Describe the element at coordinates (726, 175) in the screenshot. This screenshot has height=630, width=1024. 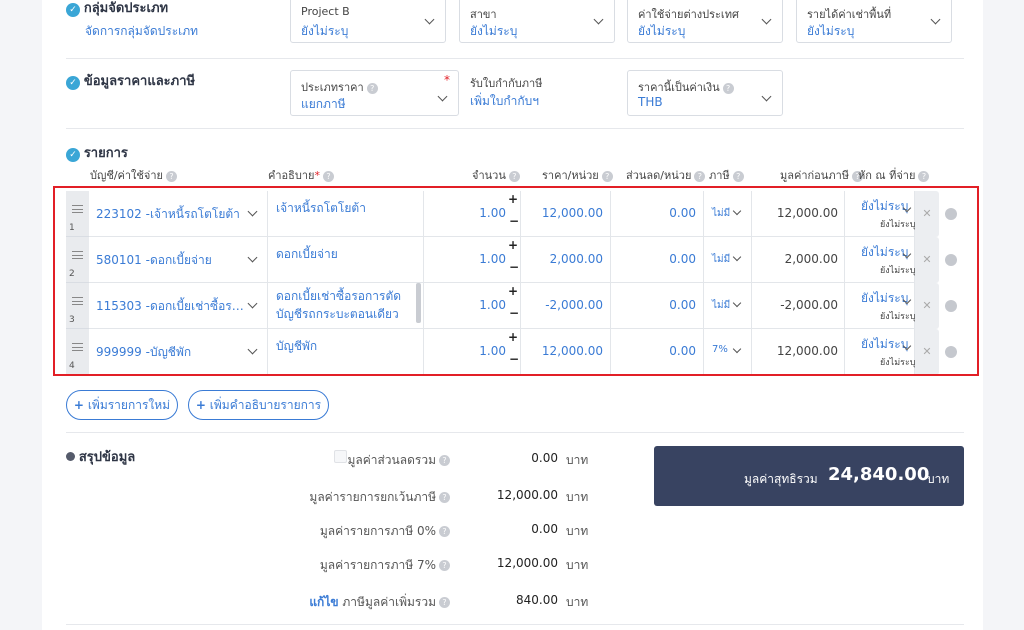
I see `header-tax: ภาษี?` at that location.